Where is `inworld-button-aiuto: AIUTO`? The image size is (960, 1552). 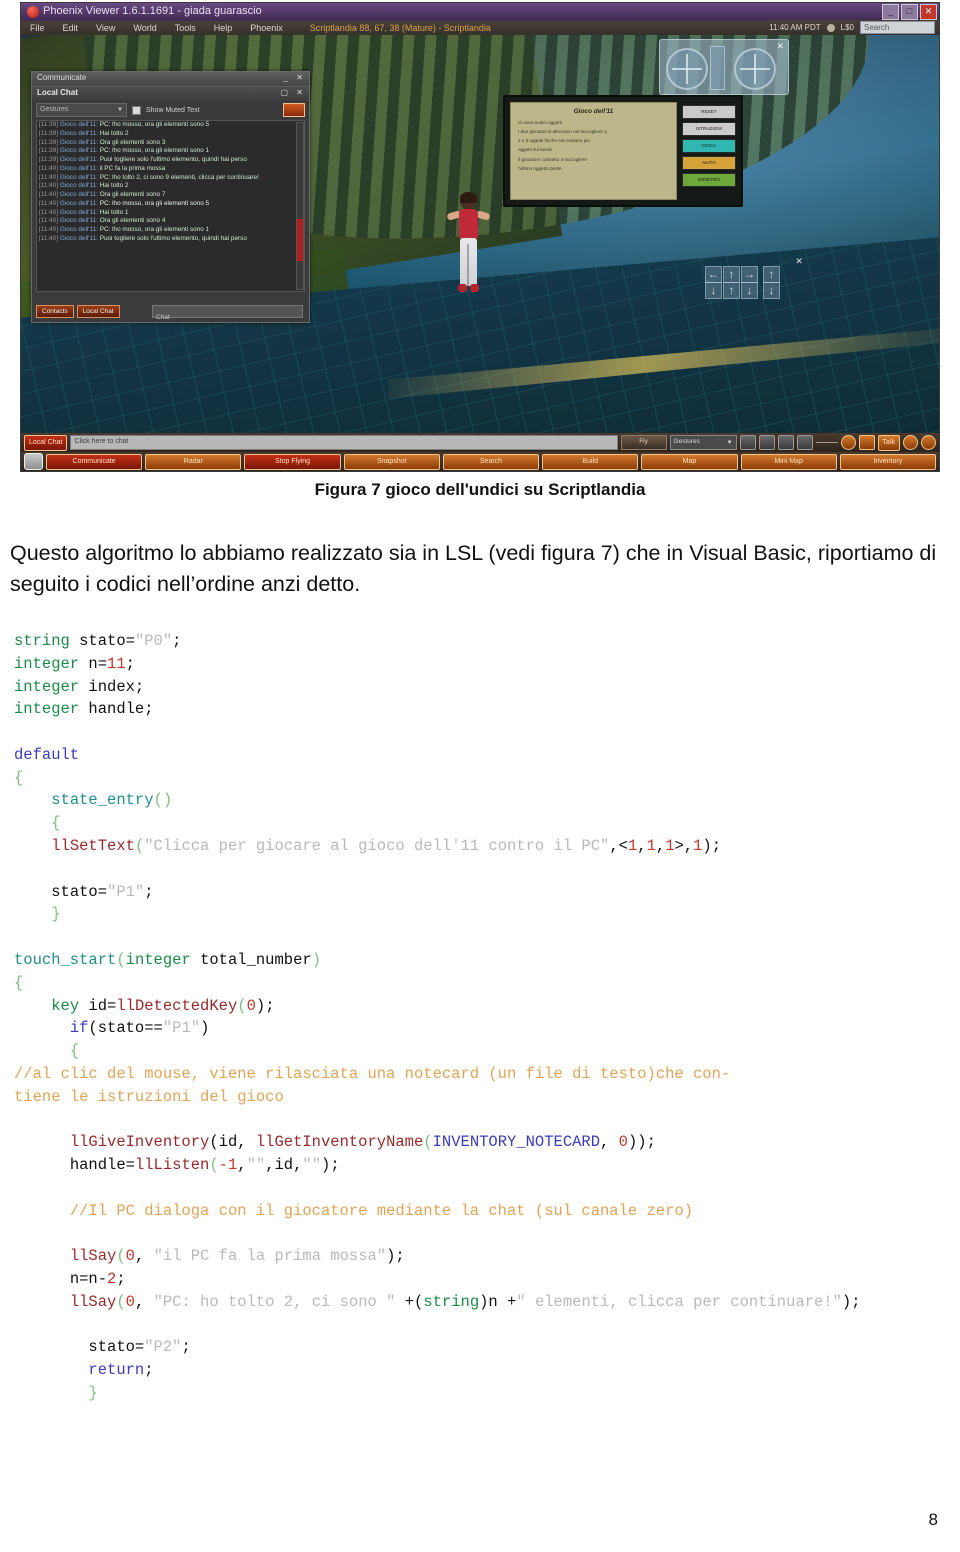 inworld-button-aiuto: AIUTO is located at coordinates (708, 163).